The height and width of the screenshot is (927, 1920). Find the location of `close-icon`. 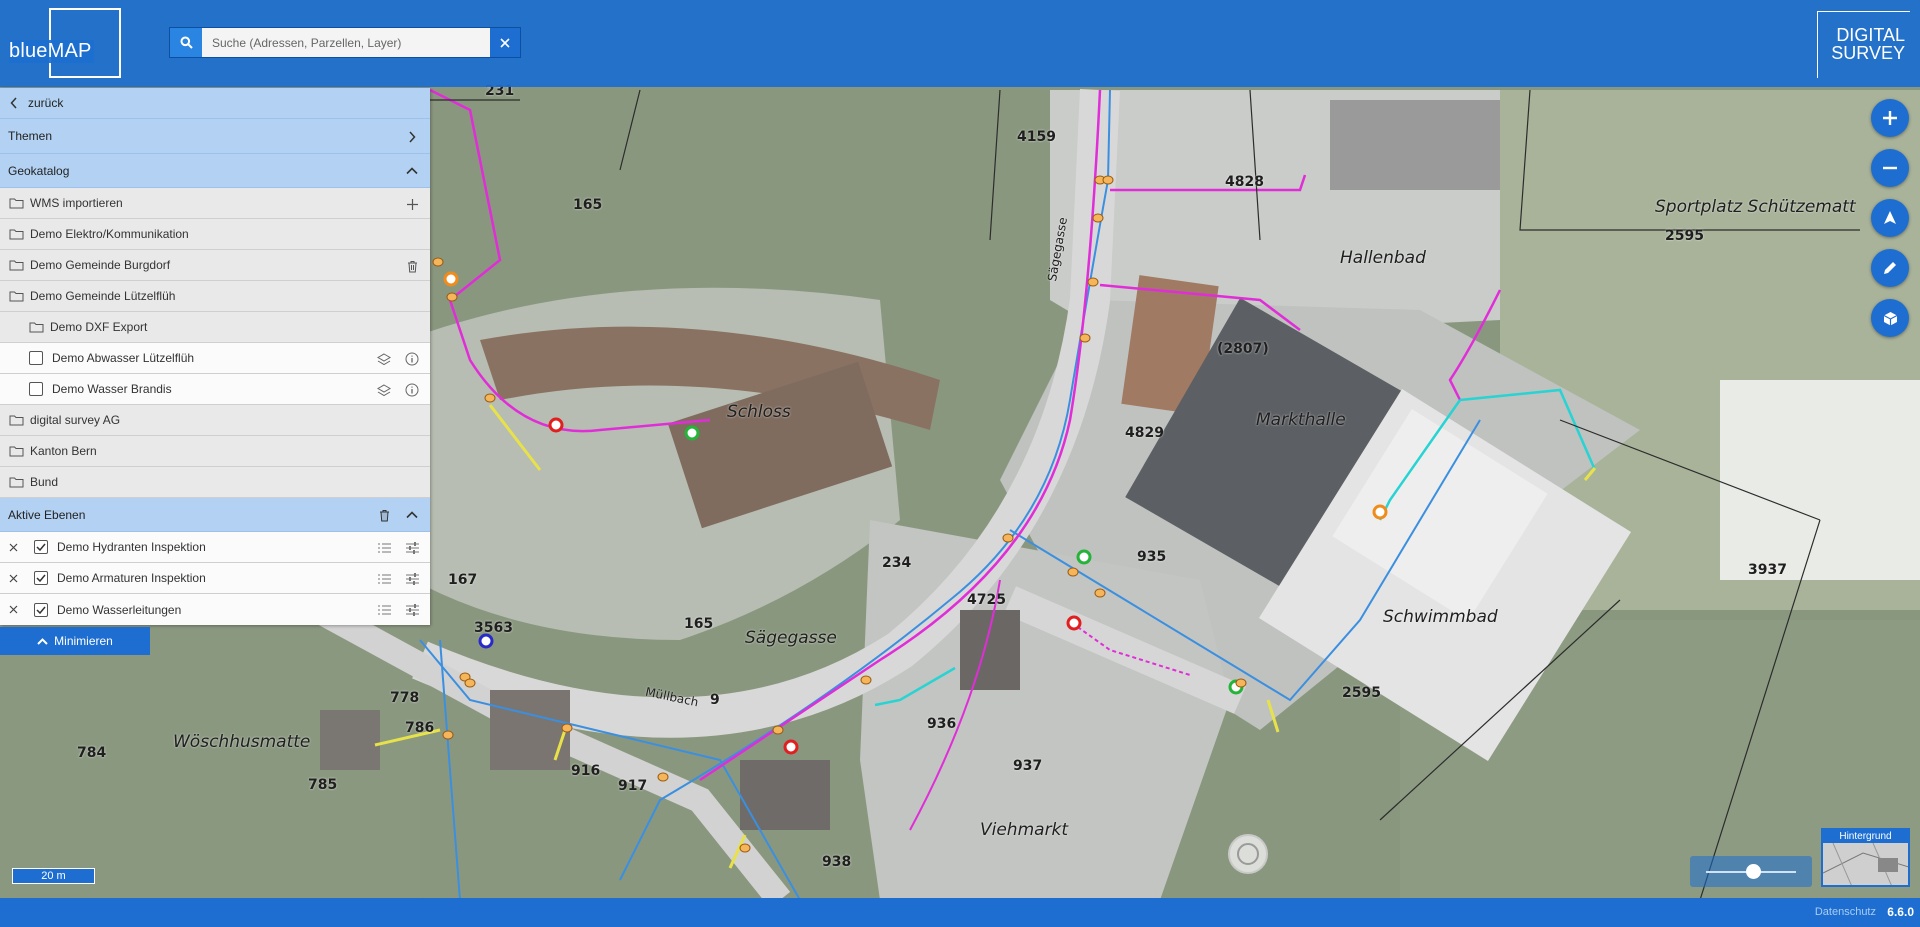

close-icon is located at coordinates (505, 42).